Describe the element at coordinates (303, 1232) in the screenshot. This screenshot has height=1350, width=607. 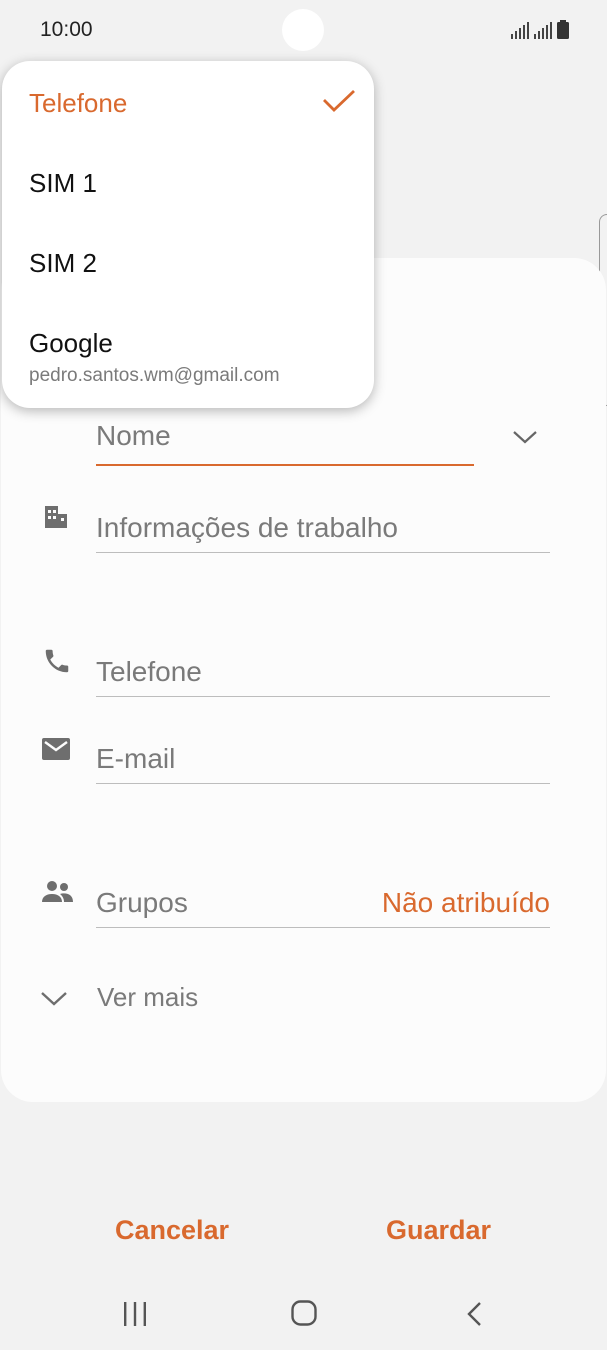
I see `bottom-actions: Cancelar Guardar` at that location.